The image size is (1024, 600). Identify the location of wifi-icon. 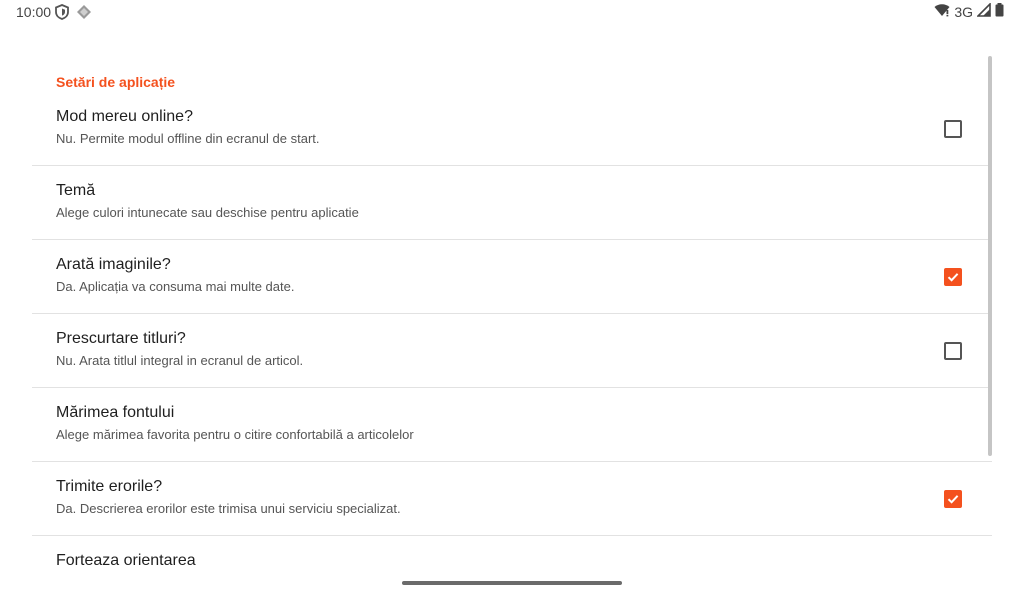
(942, 11).